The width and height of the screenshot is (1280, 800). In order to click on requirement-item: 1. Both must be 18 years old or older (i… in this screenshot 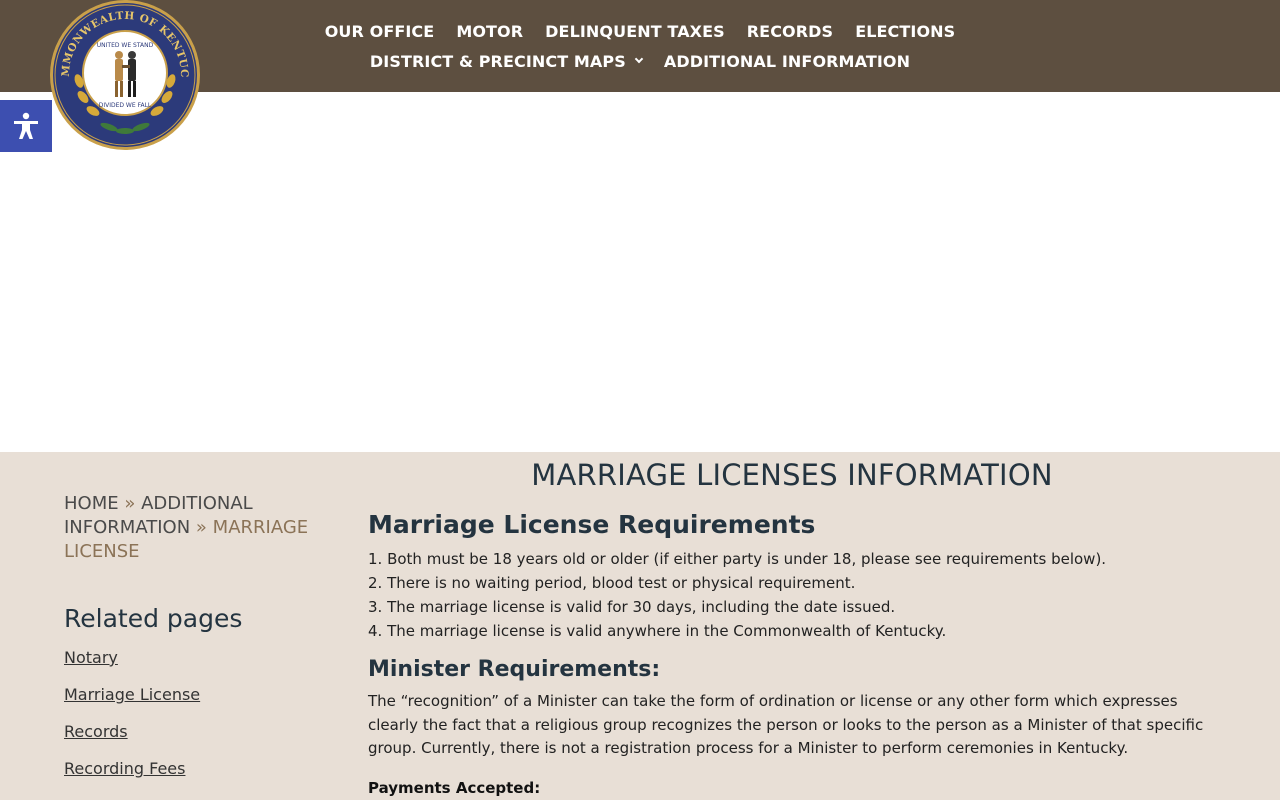, I will do `click(737, 559)`.